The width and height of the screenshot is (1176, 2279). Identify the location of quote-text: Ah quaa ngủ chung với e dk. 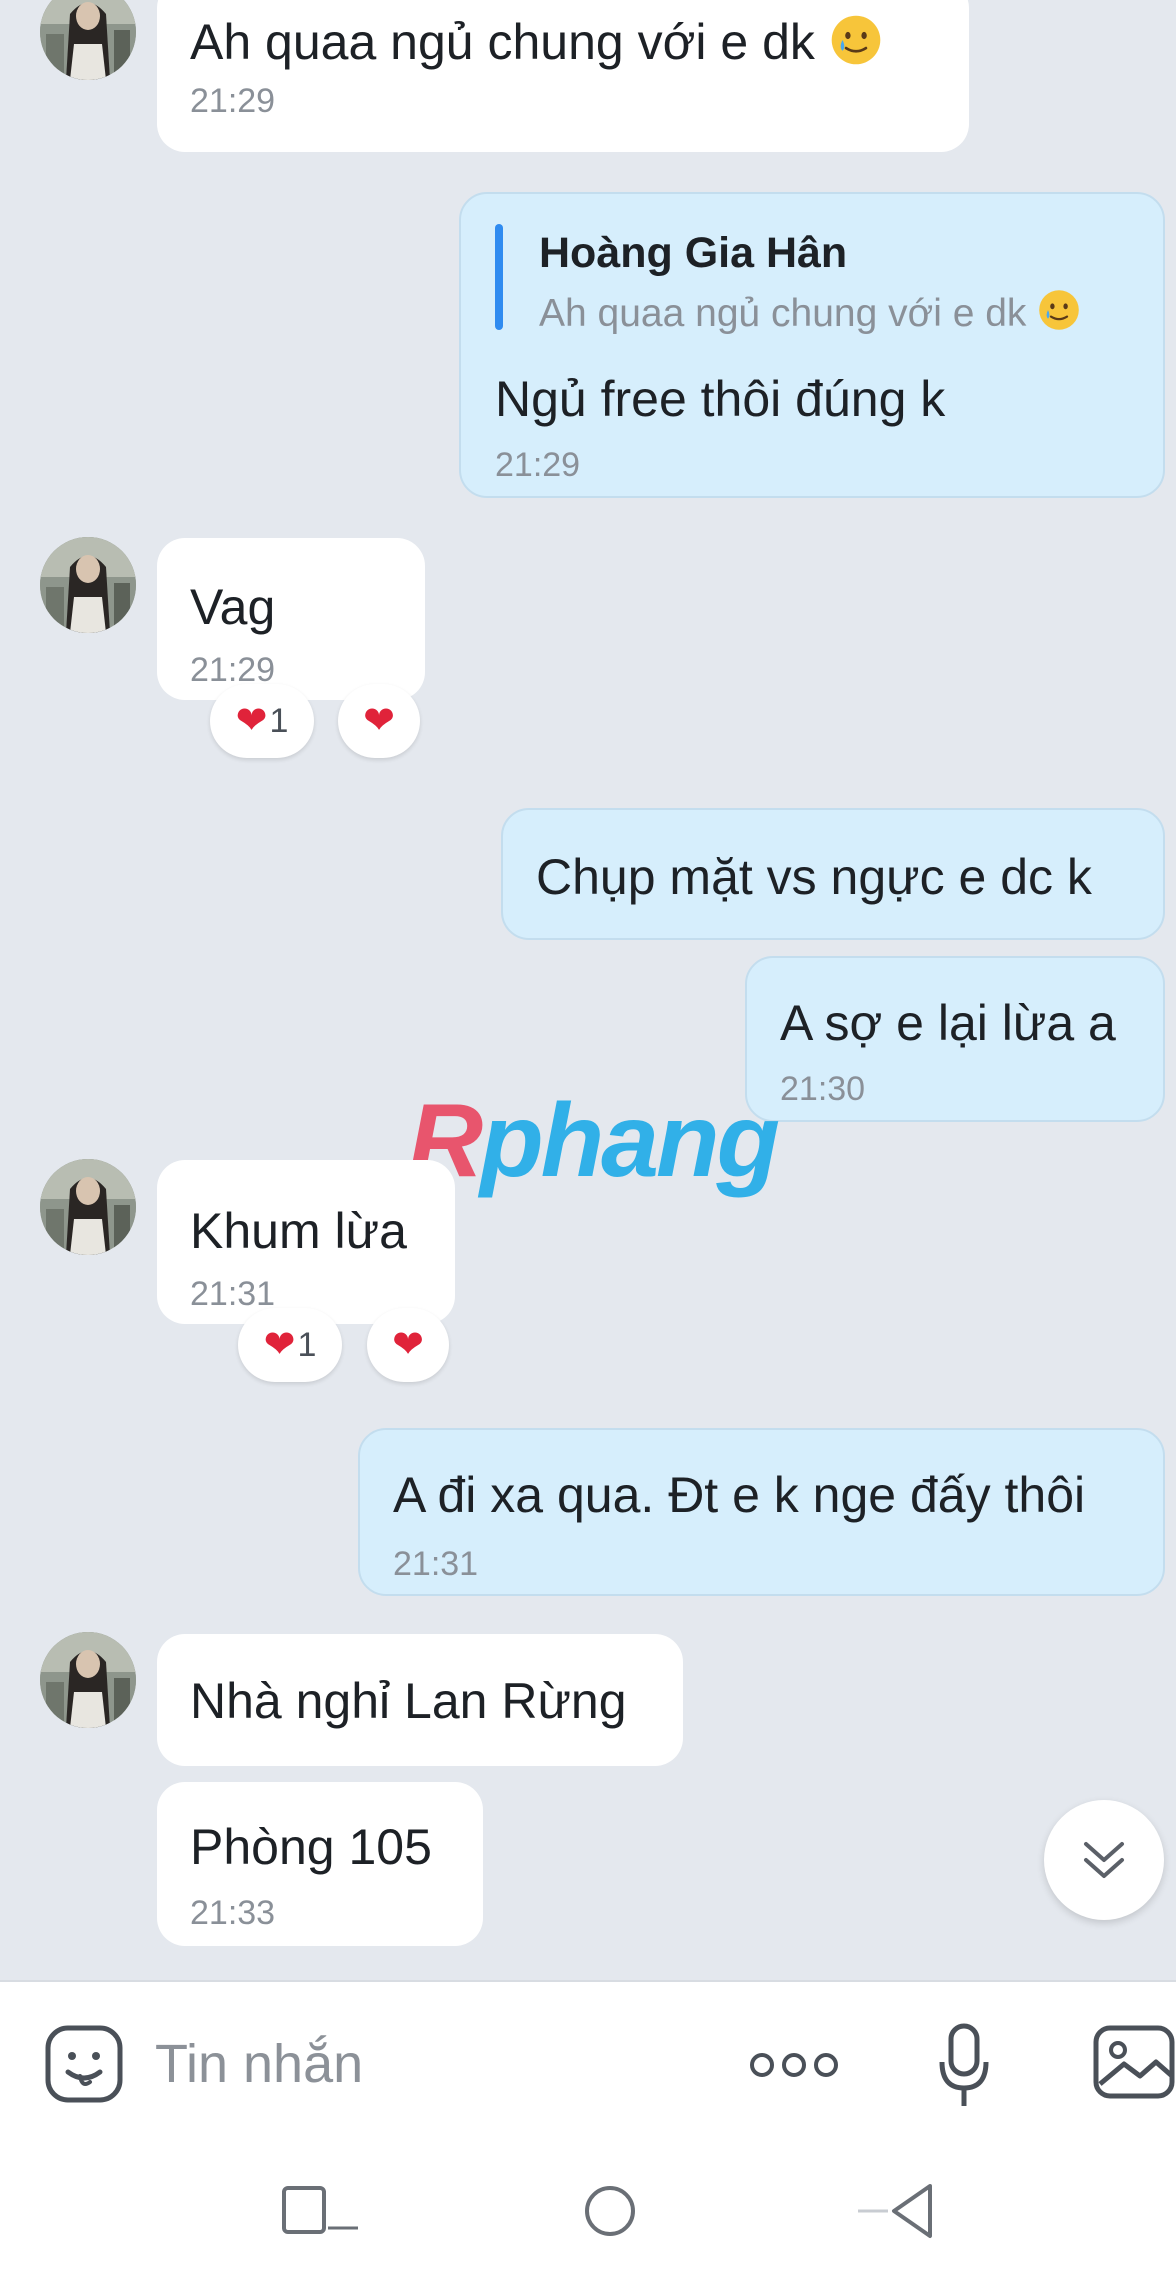
(810, 312).